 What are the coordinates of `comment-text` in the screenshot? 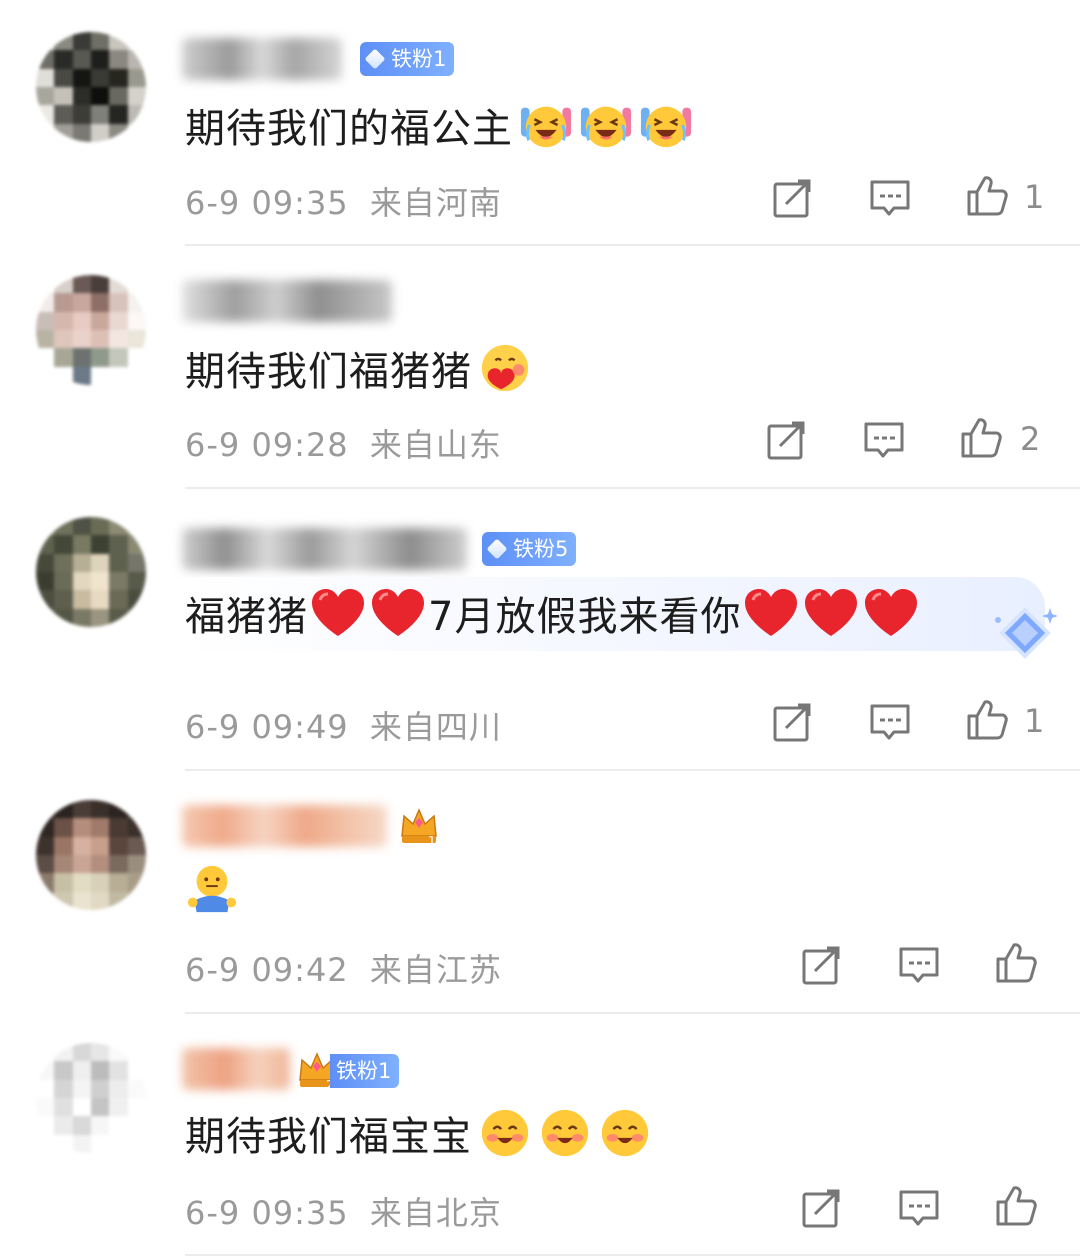 It's located at (212, 890).